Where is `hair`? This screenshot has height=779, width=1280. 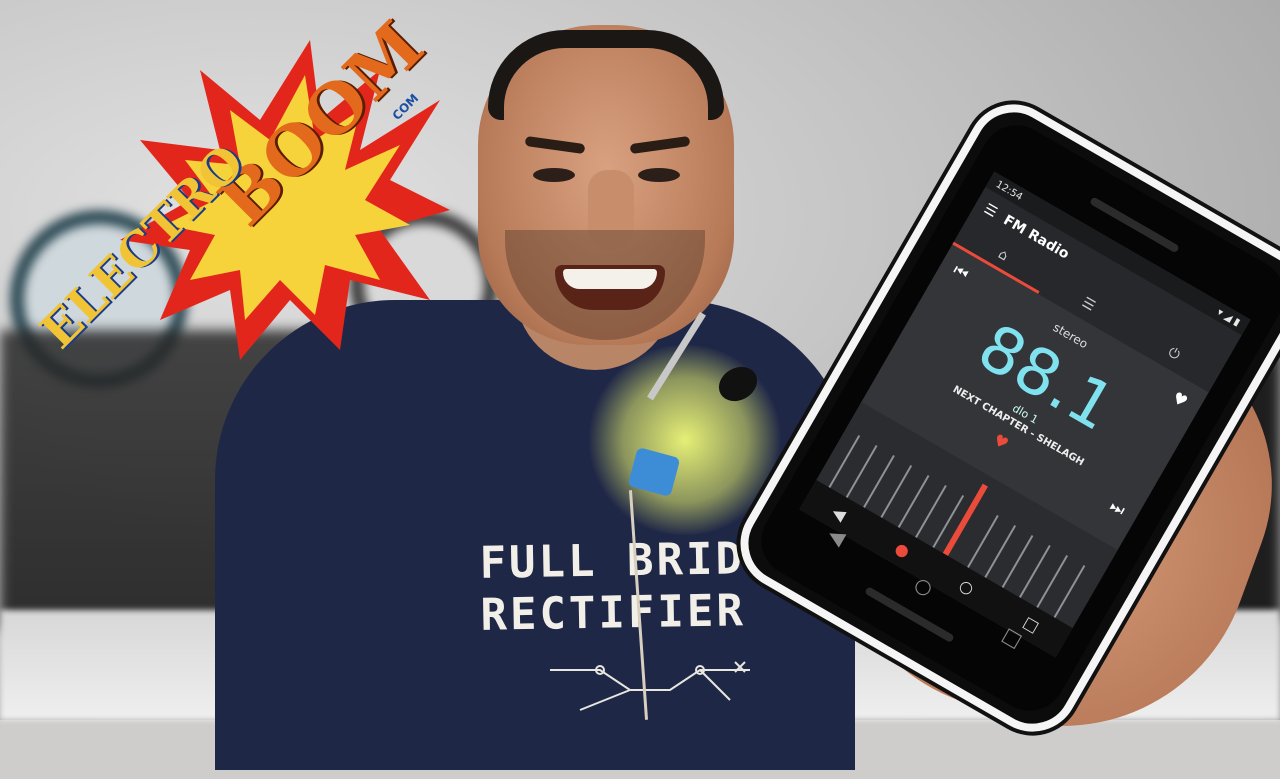 hair is located at coordinates (606, 75).